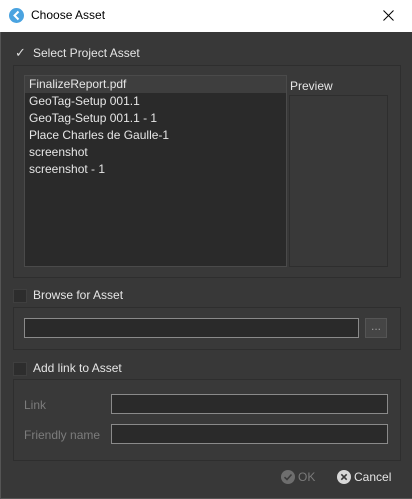 This screenshot has height=499, width=412. What do you see at coordinates (249, 404) in the screenshot?
I see `link-field` at bounding box center [249, 404].